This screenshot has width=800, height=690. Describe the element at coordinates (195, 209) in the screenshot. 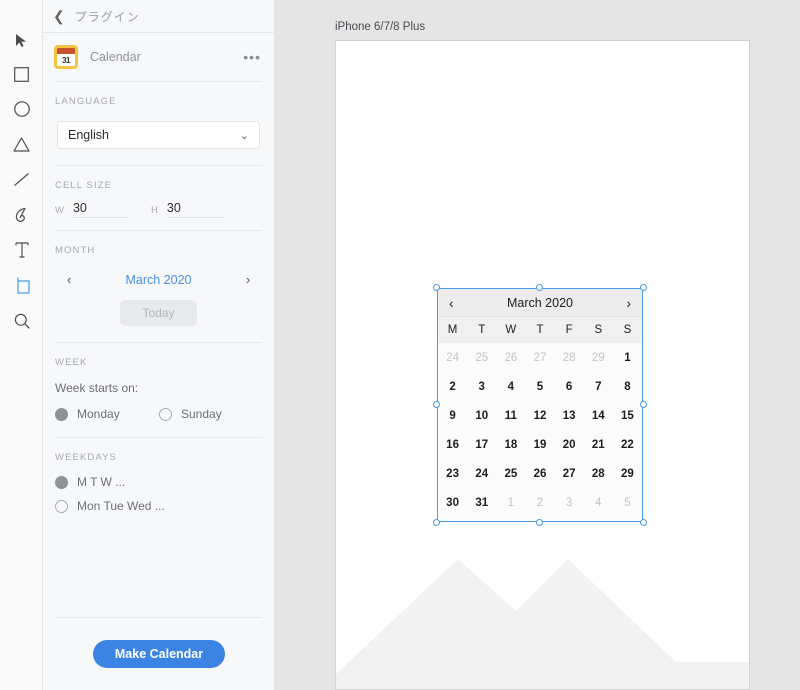

I see `cell-height-input: 30` at that location.